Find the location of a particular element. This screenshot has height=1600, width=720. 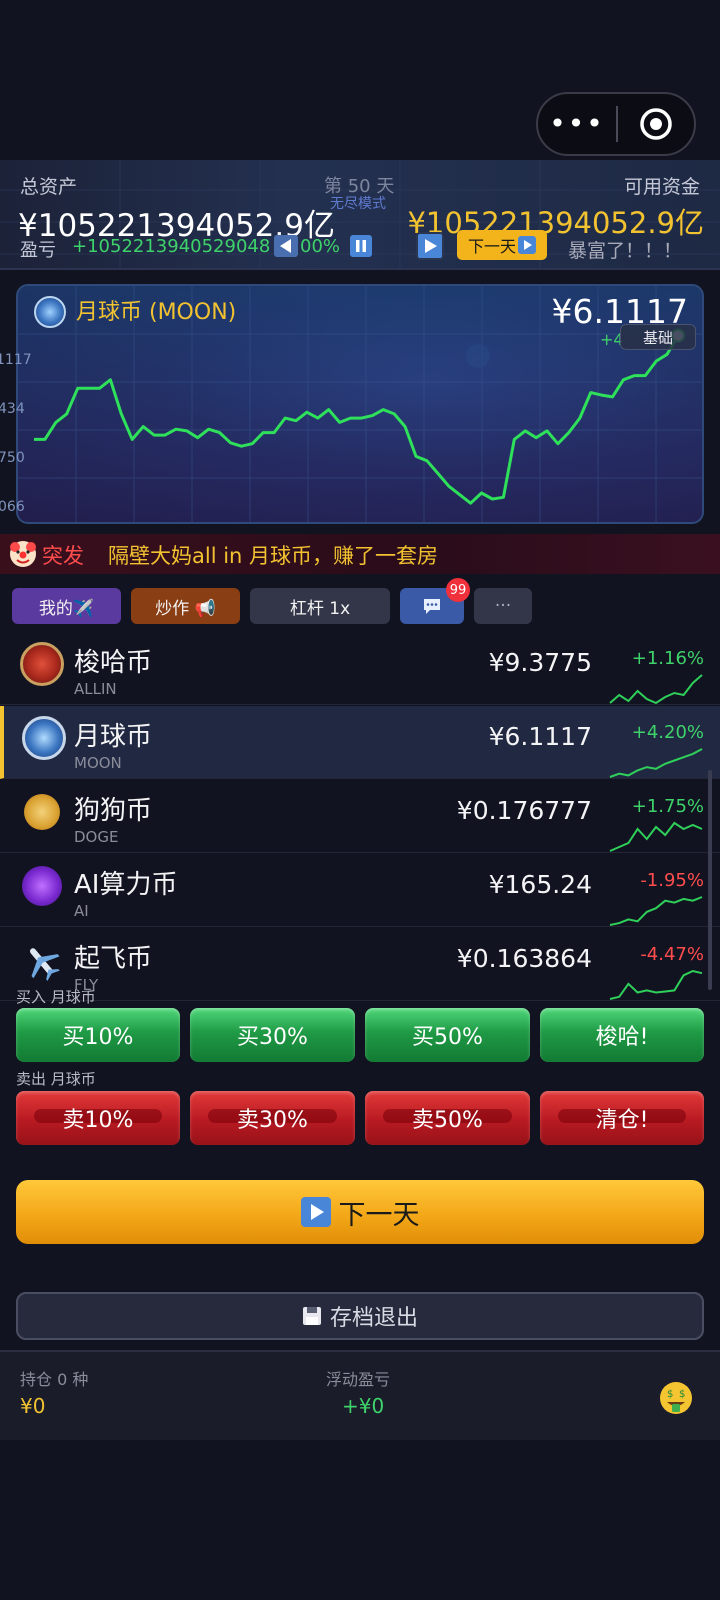

coin-symbol: AI is located at coordinates (81, 911).